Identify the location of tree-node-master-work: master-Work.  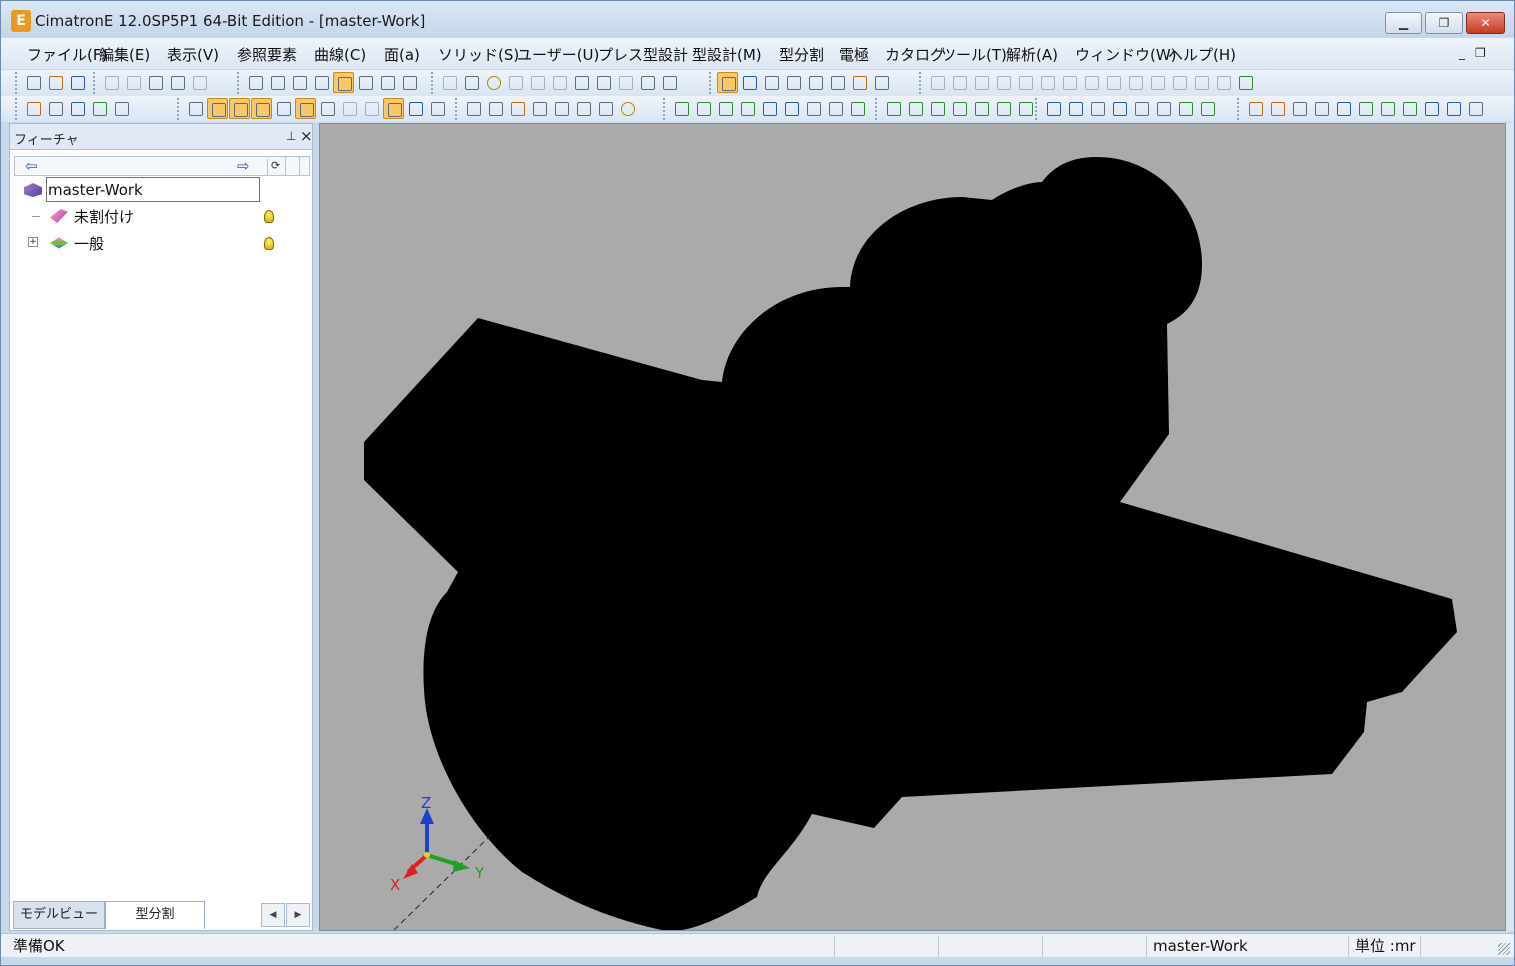
(83, 190).